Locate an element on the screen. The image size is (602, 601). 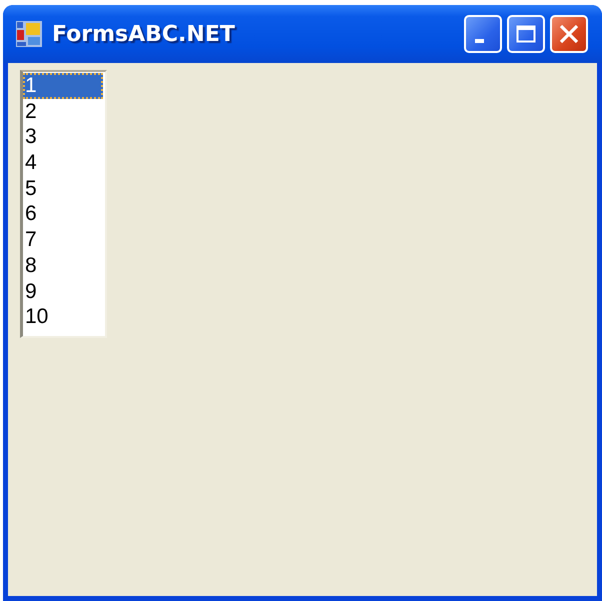
maximize-icon is located at coordinates (526, 34).